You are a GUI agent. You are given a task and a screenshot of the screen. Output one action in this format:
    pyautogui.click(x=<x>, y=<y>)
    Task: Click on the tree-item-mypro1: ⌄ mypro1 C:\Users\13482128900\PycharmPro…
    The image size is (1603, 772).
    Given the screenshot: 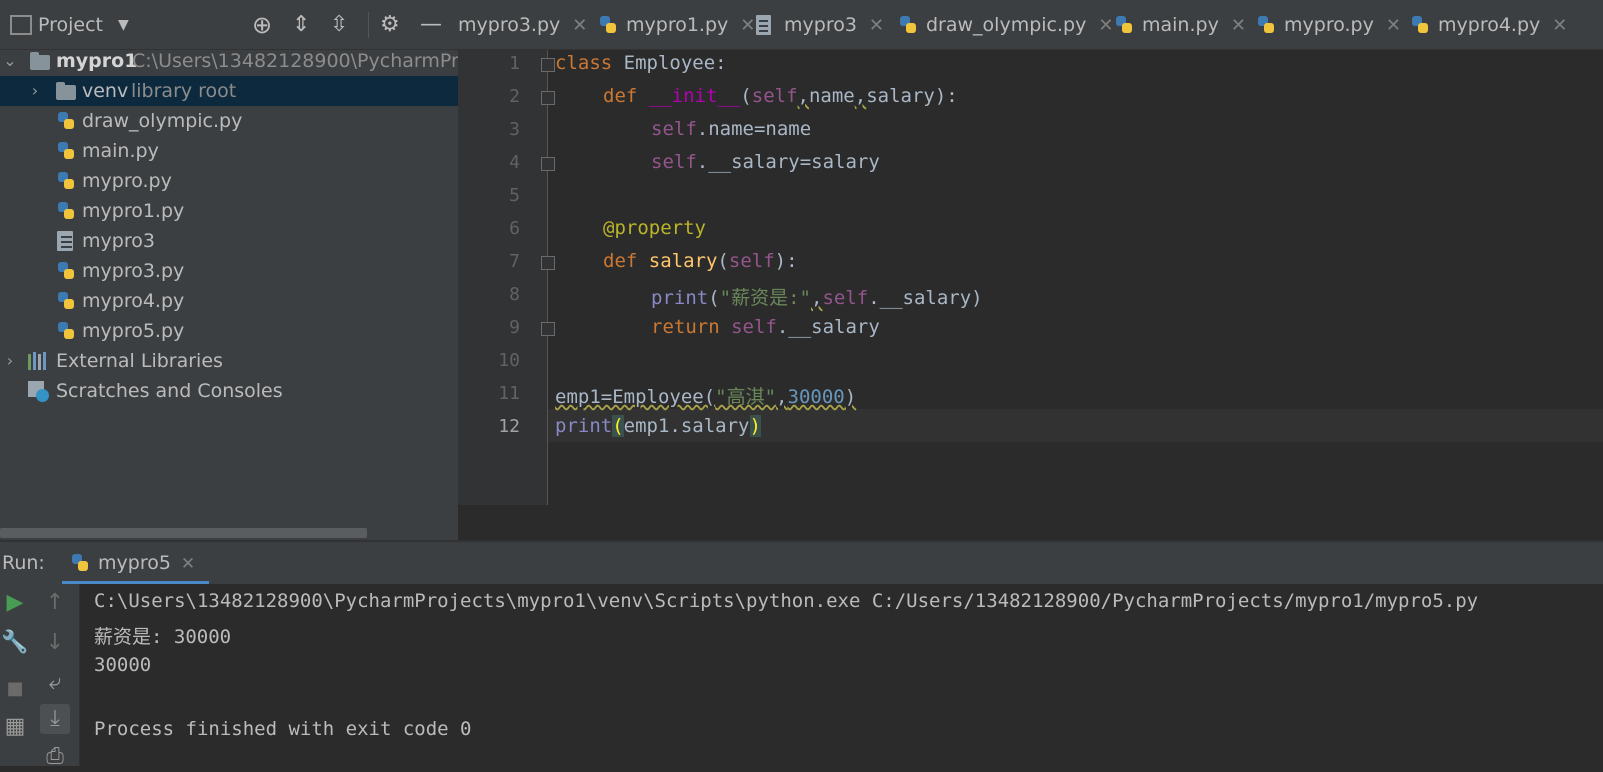 What is the action you would take?
    pyautogui.click(x=229, y=61)
    